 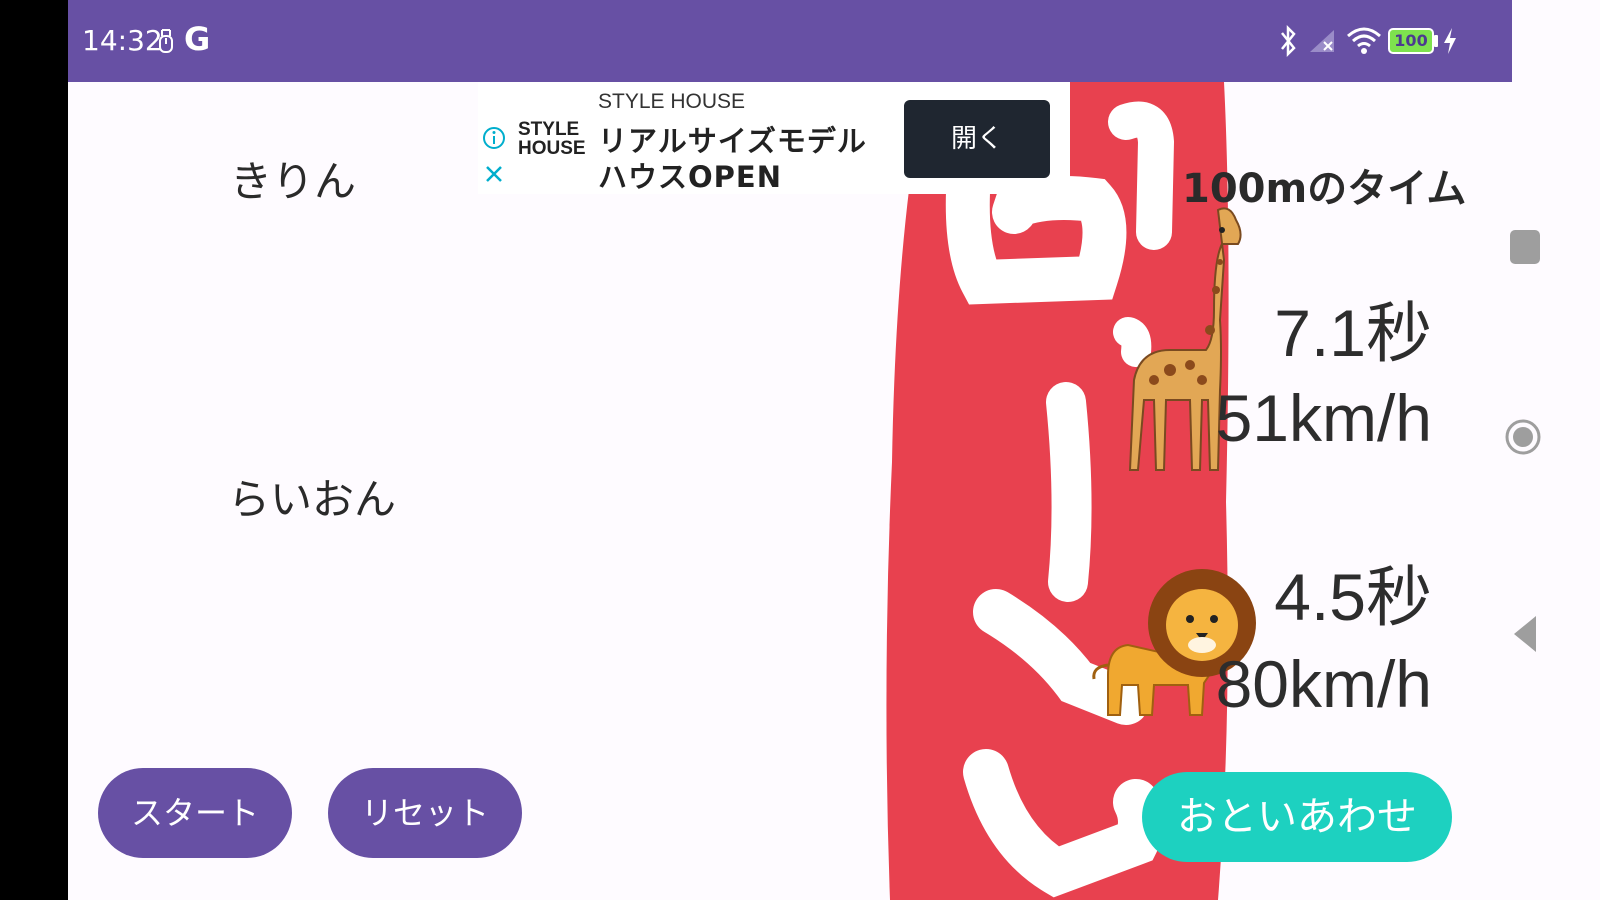 I want to click on recents-icon, so click(x=1525, y=247).